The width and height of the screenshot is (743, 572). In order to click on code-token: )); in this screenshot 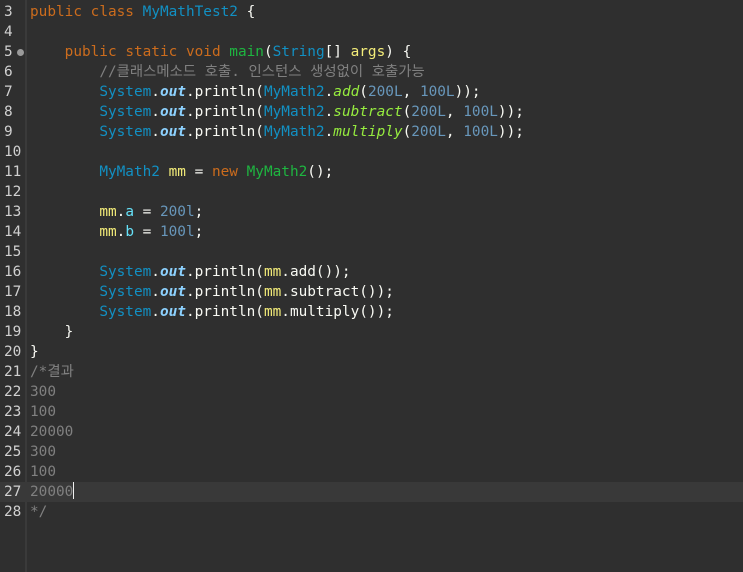, I will do `click(510, 132)`.